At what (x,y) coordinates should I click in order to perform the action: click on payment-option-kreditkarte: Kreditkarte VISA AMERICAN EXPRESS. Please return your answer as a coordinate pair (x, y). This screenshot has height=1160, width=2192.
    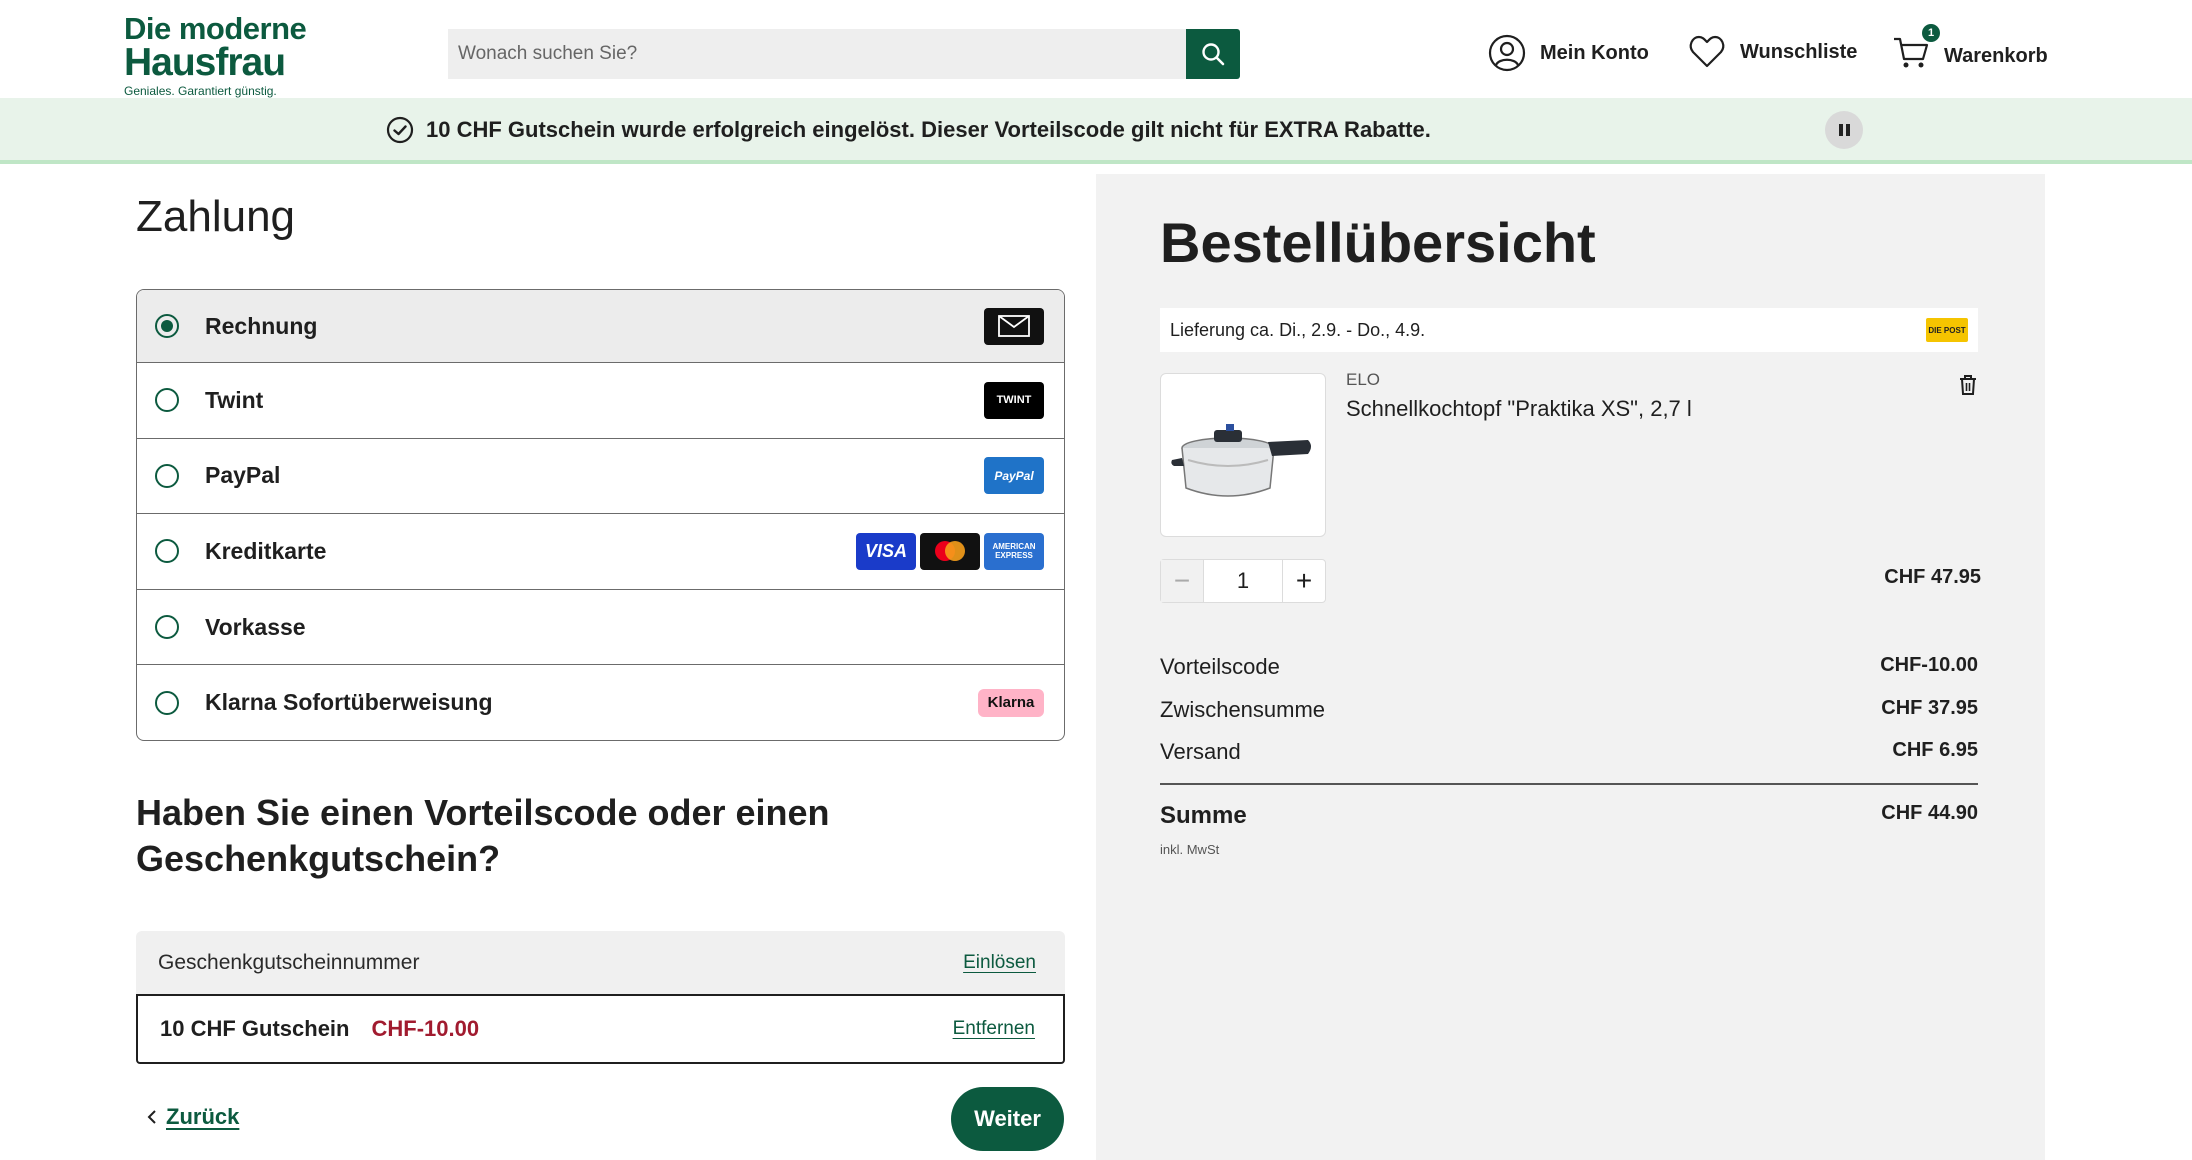
    Looking at the image, I should click on (600, 551).